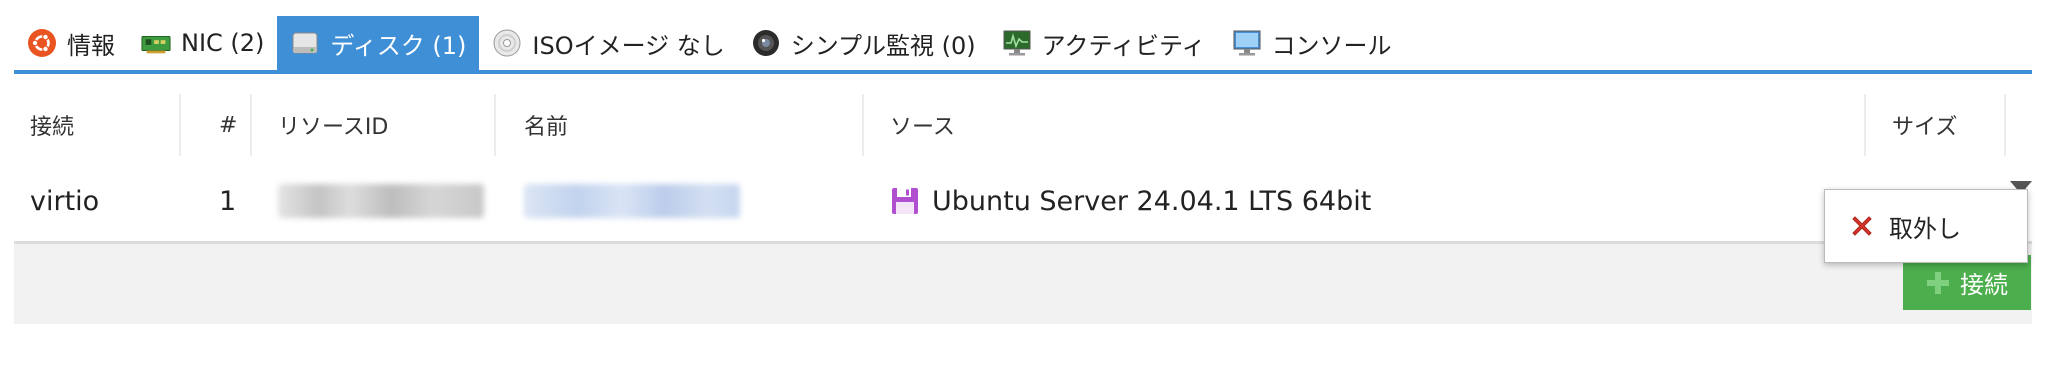  I want to click on column-header-index: #, so click(232, 125).